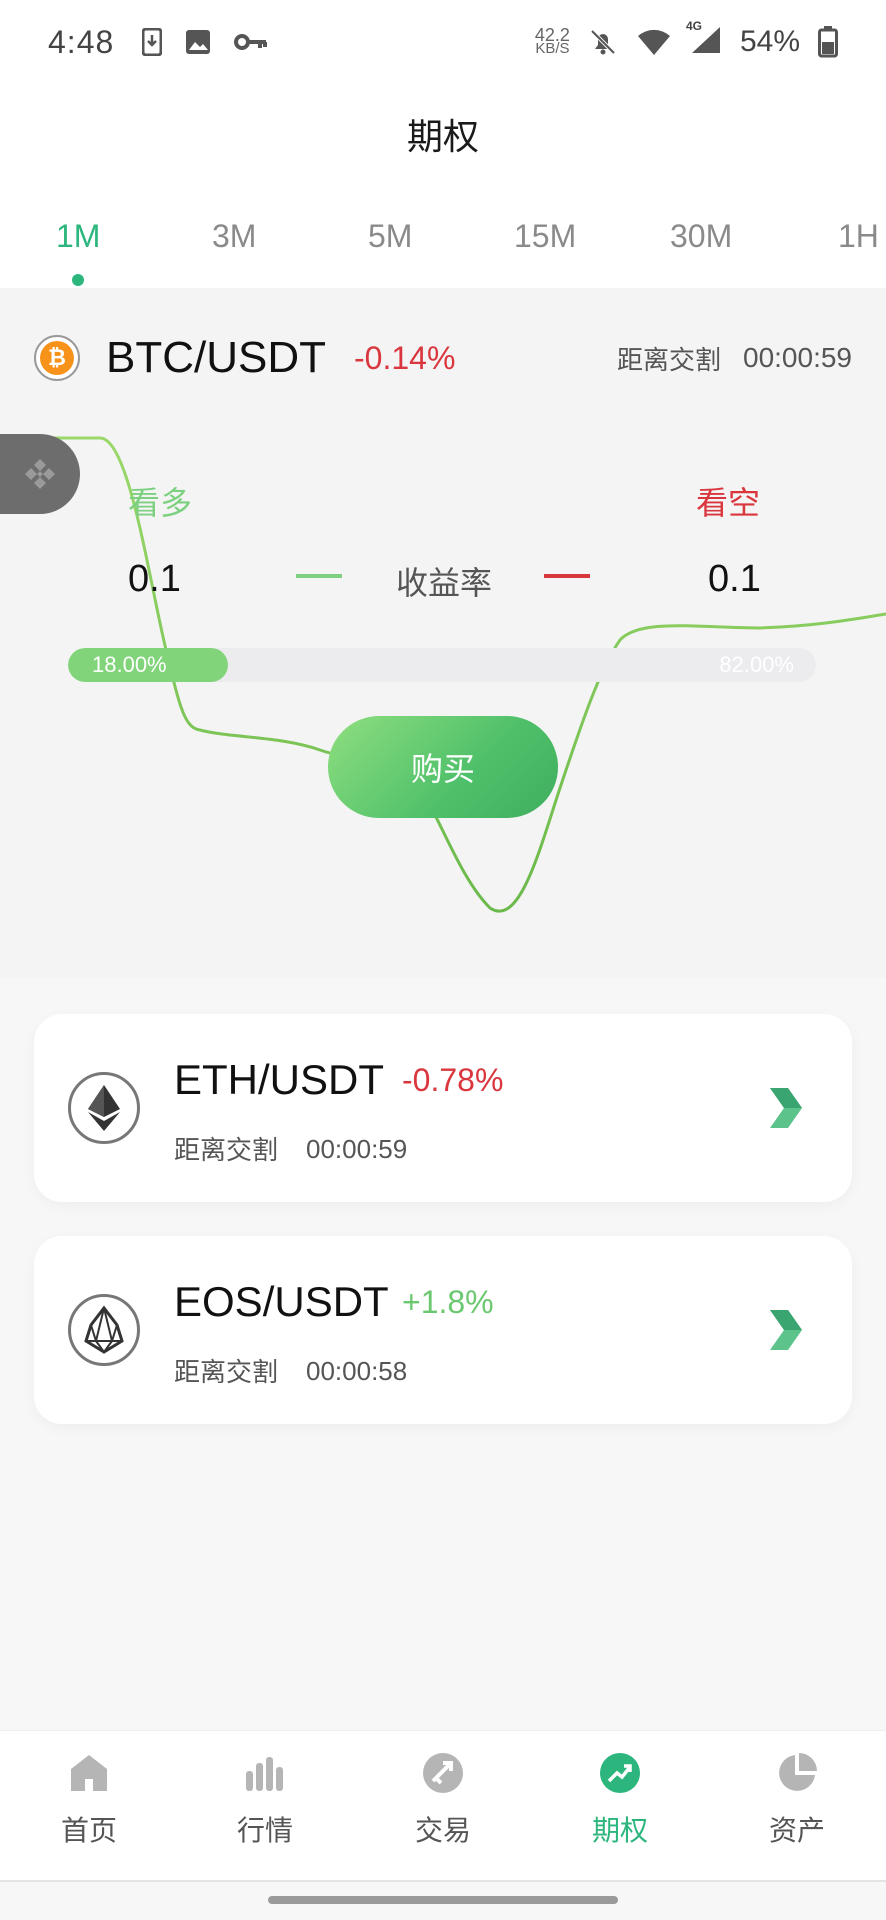 The height and width of the screenshot is (1920, 886). What do you see at coordinates (405, 357) in the screenshot?
I see `btc-change: -0.14%` at bounding box center [405, 357].